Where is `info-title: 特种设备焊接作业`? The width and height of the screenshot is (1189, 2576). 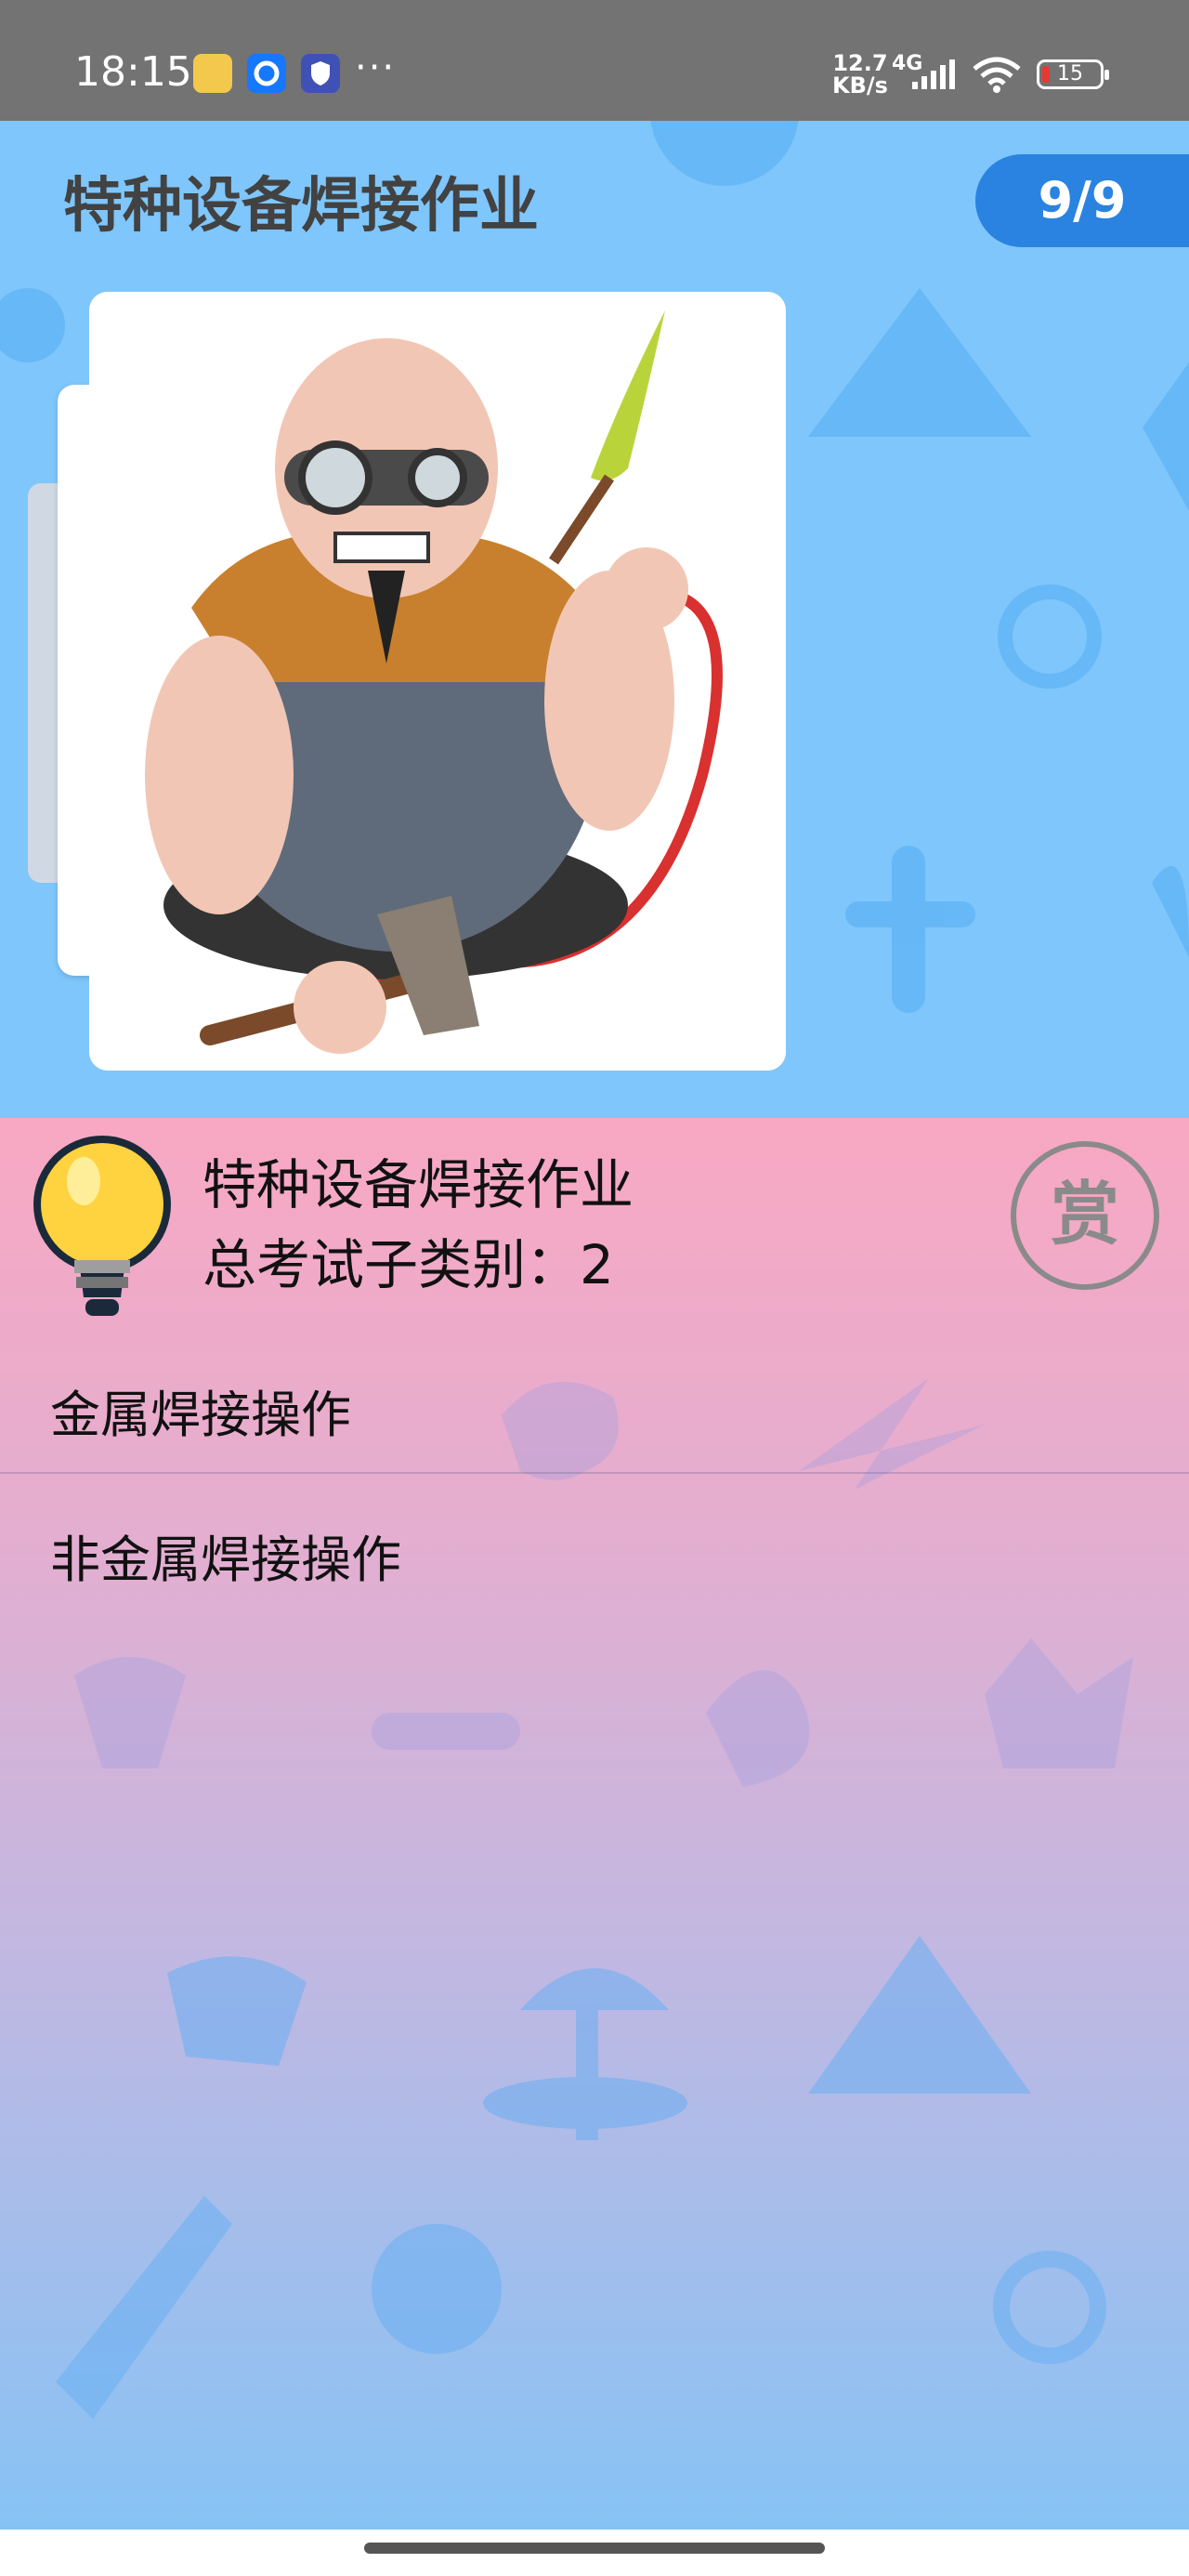 info-title: 特种设备焊接作业 is located at coordinates (418, 1184).